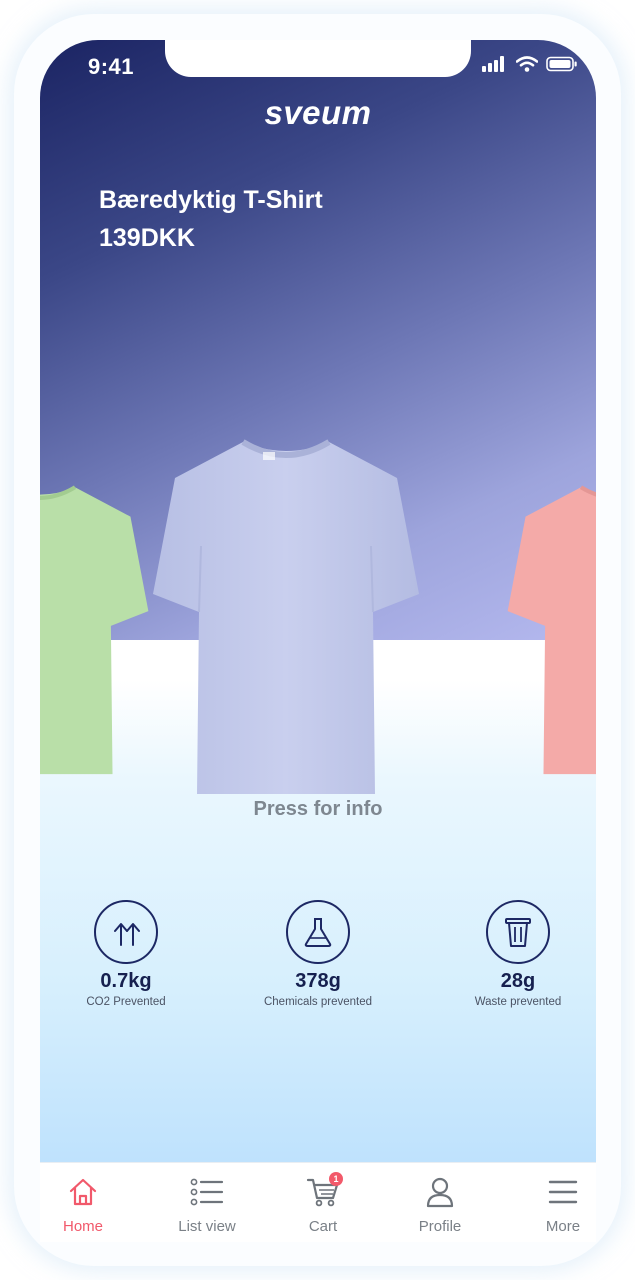  Describe the element at coordinates (318, 932) in the screenshot. I see `flask-icon` at that location.